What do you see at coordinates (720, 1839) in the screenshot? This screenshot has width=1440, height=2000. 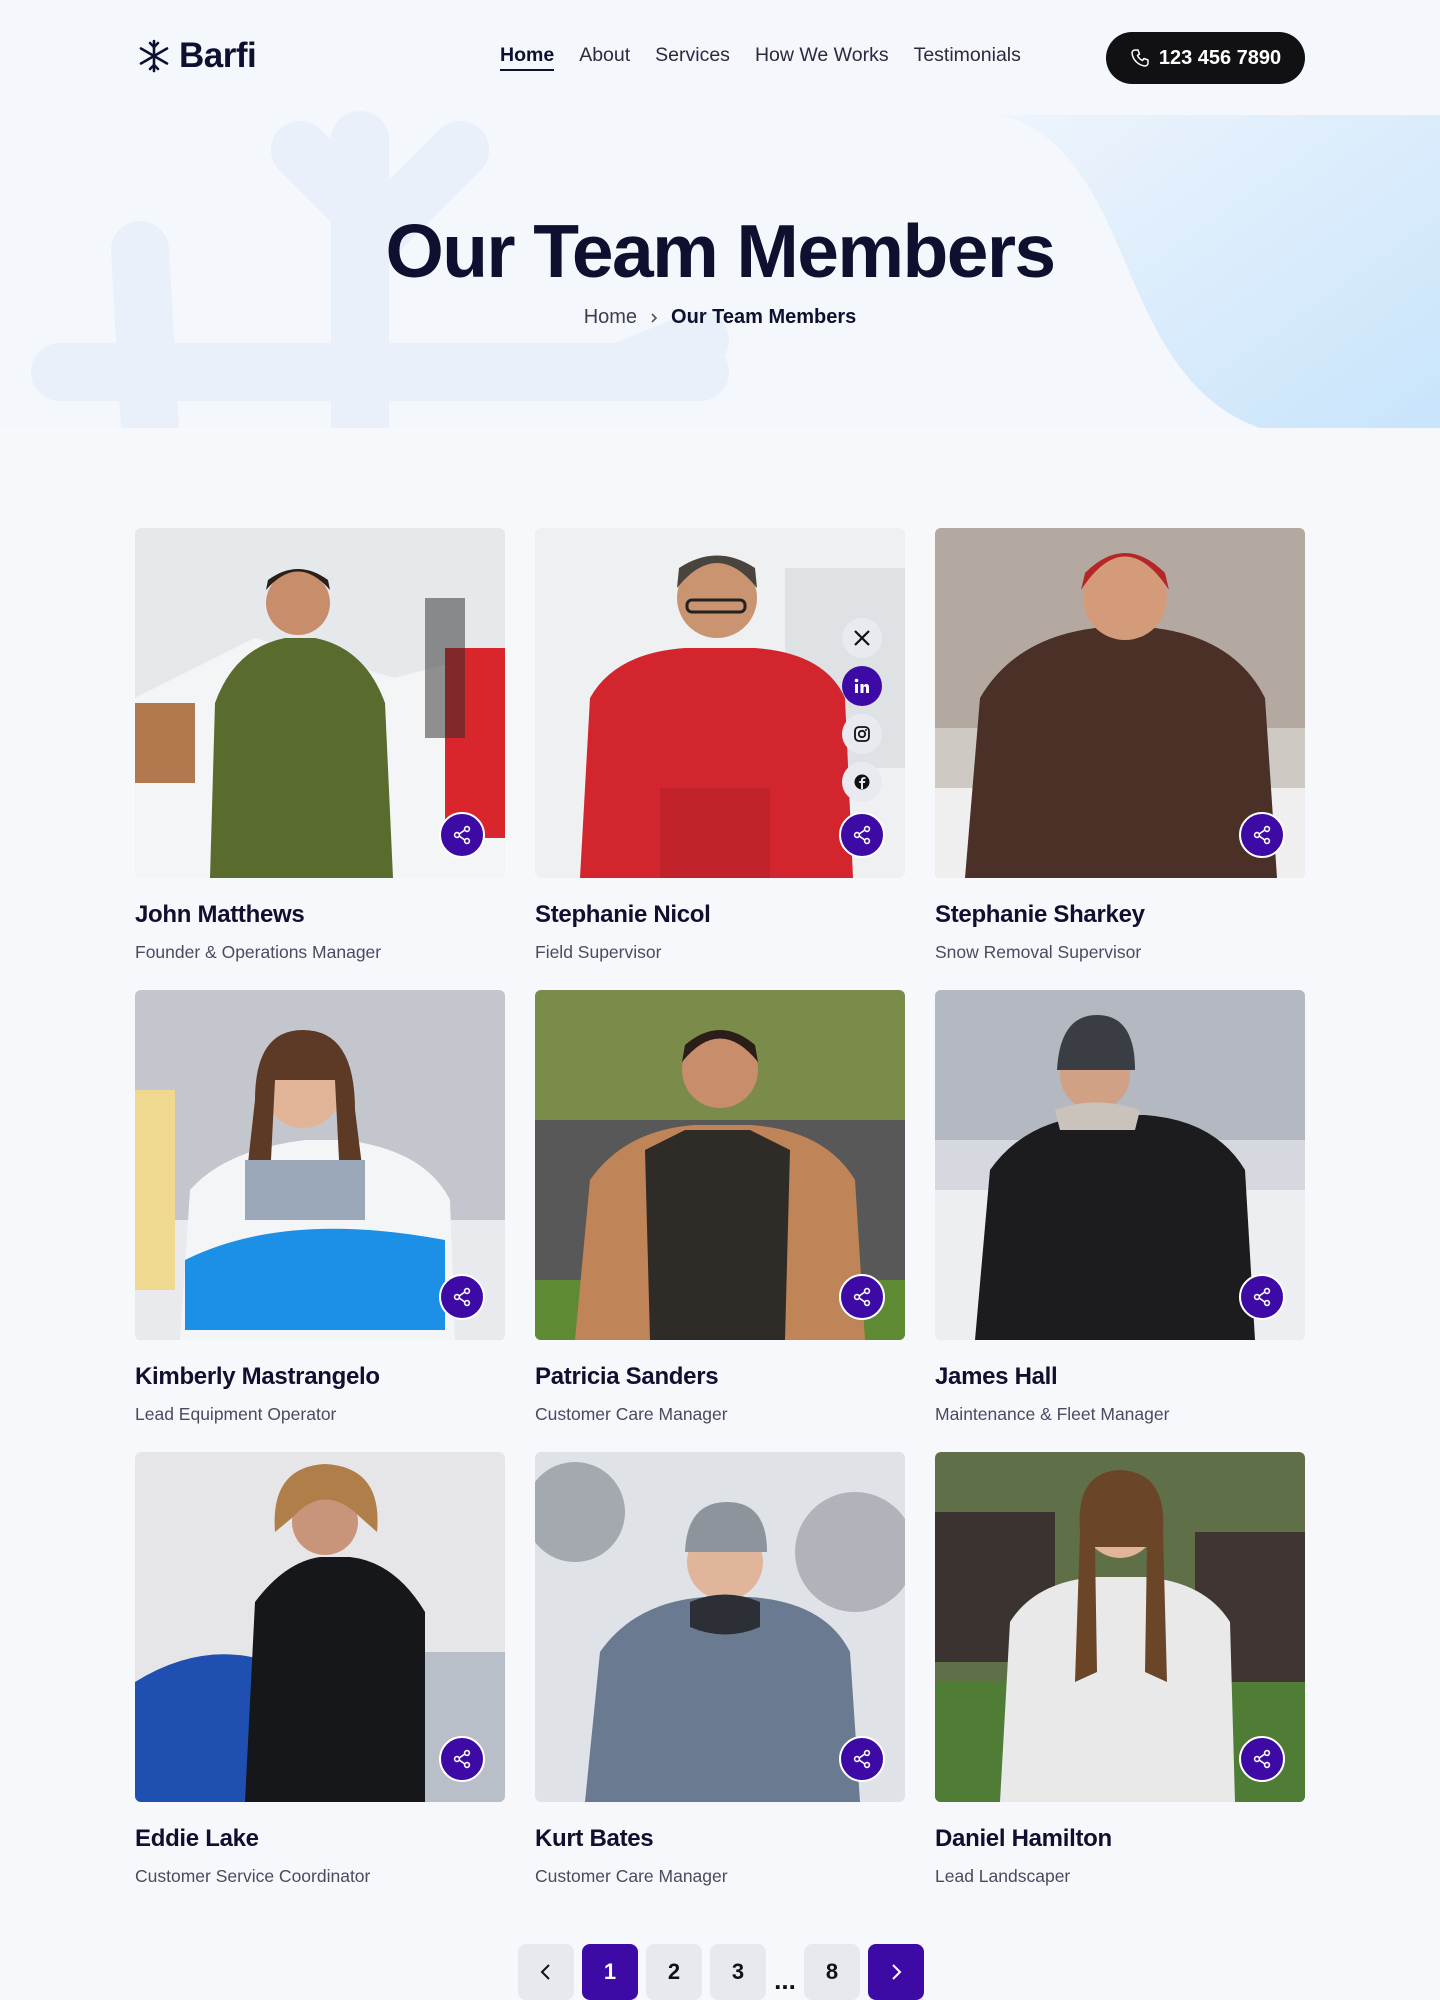 I see `member-name: Kurt Bates` at bounding box center [720, 1839].